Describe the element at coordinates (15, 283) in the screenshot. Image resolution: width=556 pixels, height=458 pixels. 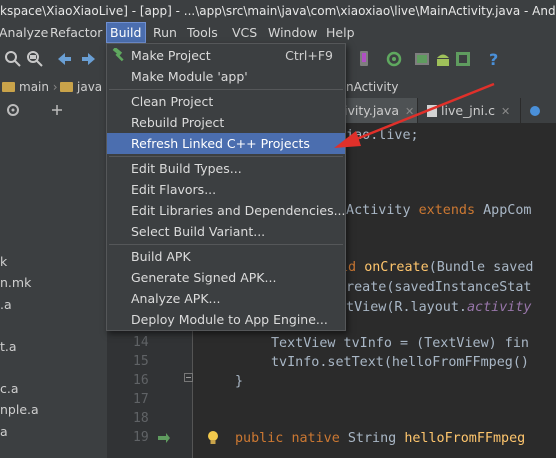
I see `tree-item: n.mk` at that location.